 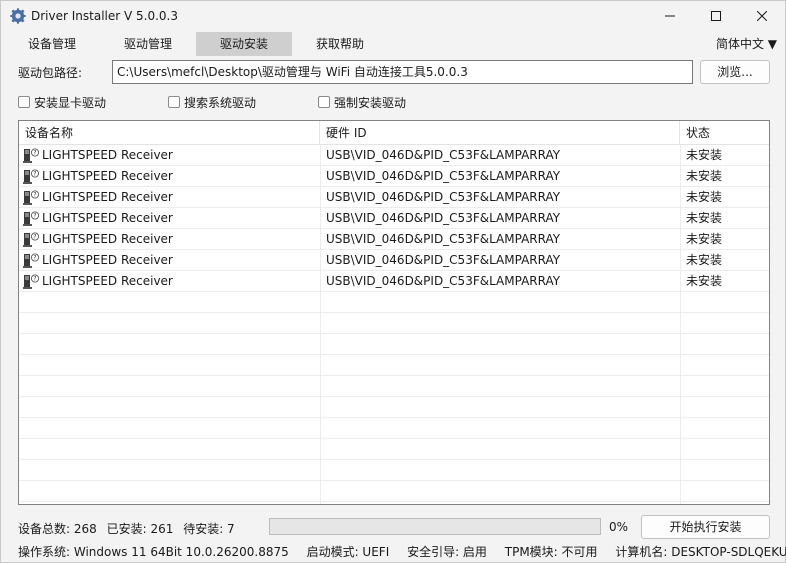 I want to click on secure-boot: 安全引导: 启用, so click(x=447, y=552).